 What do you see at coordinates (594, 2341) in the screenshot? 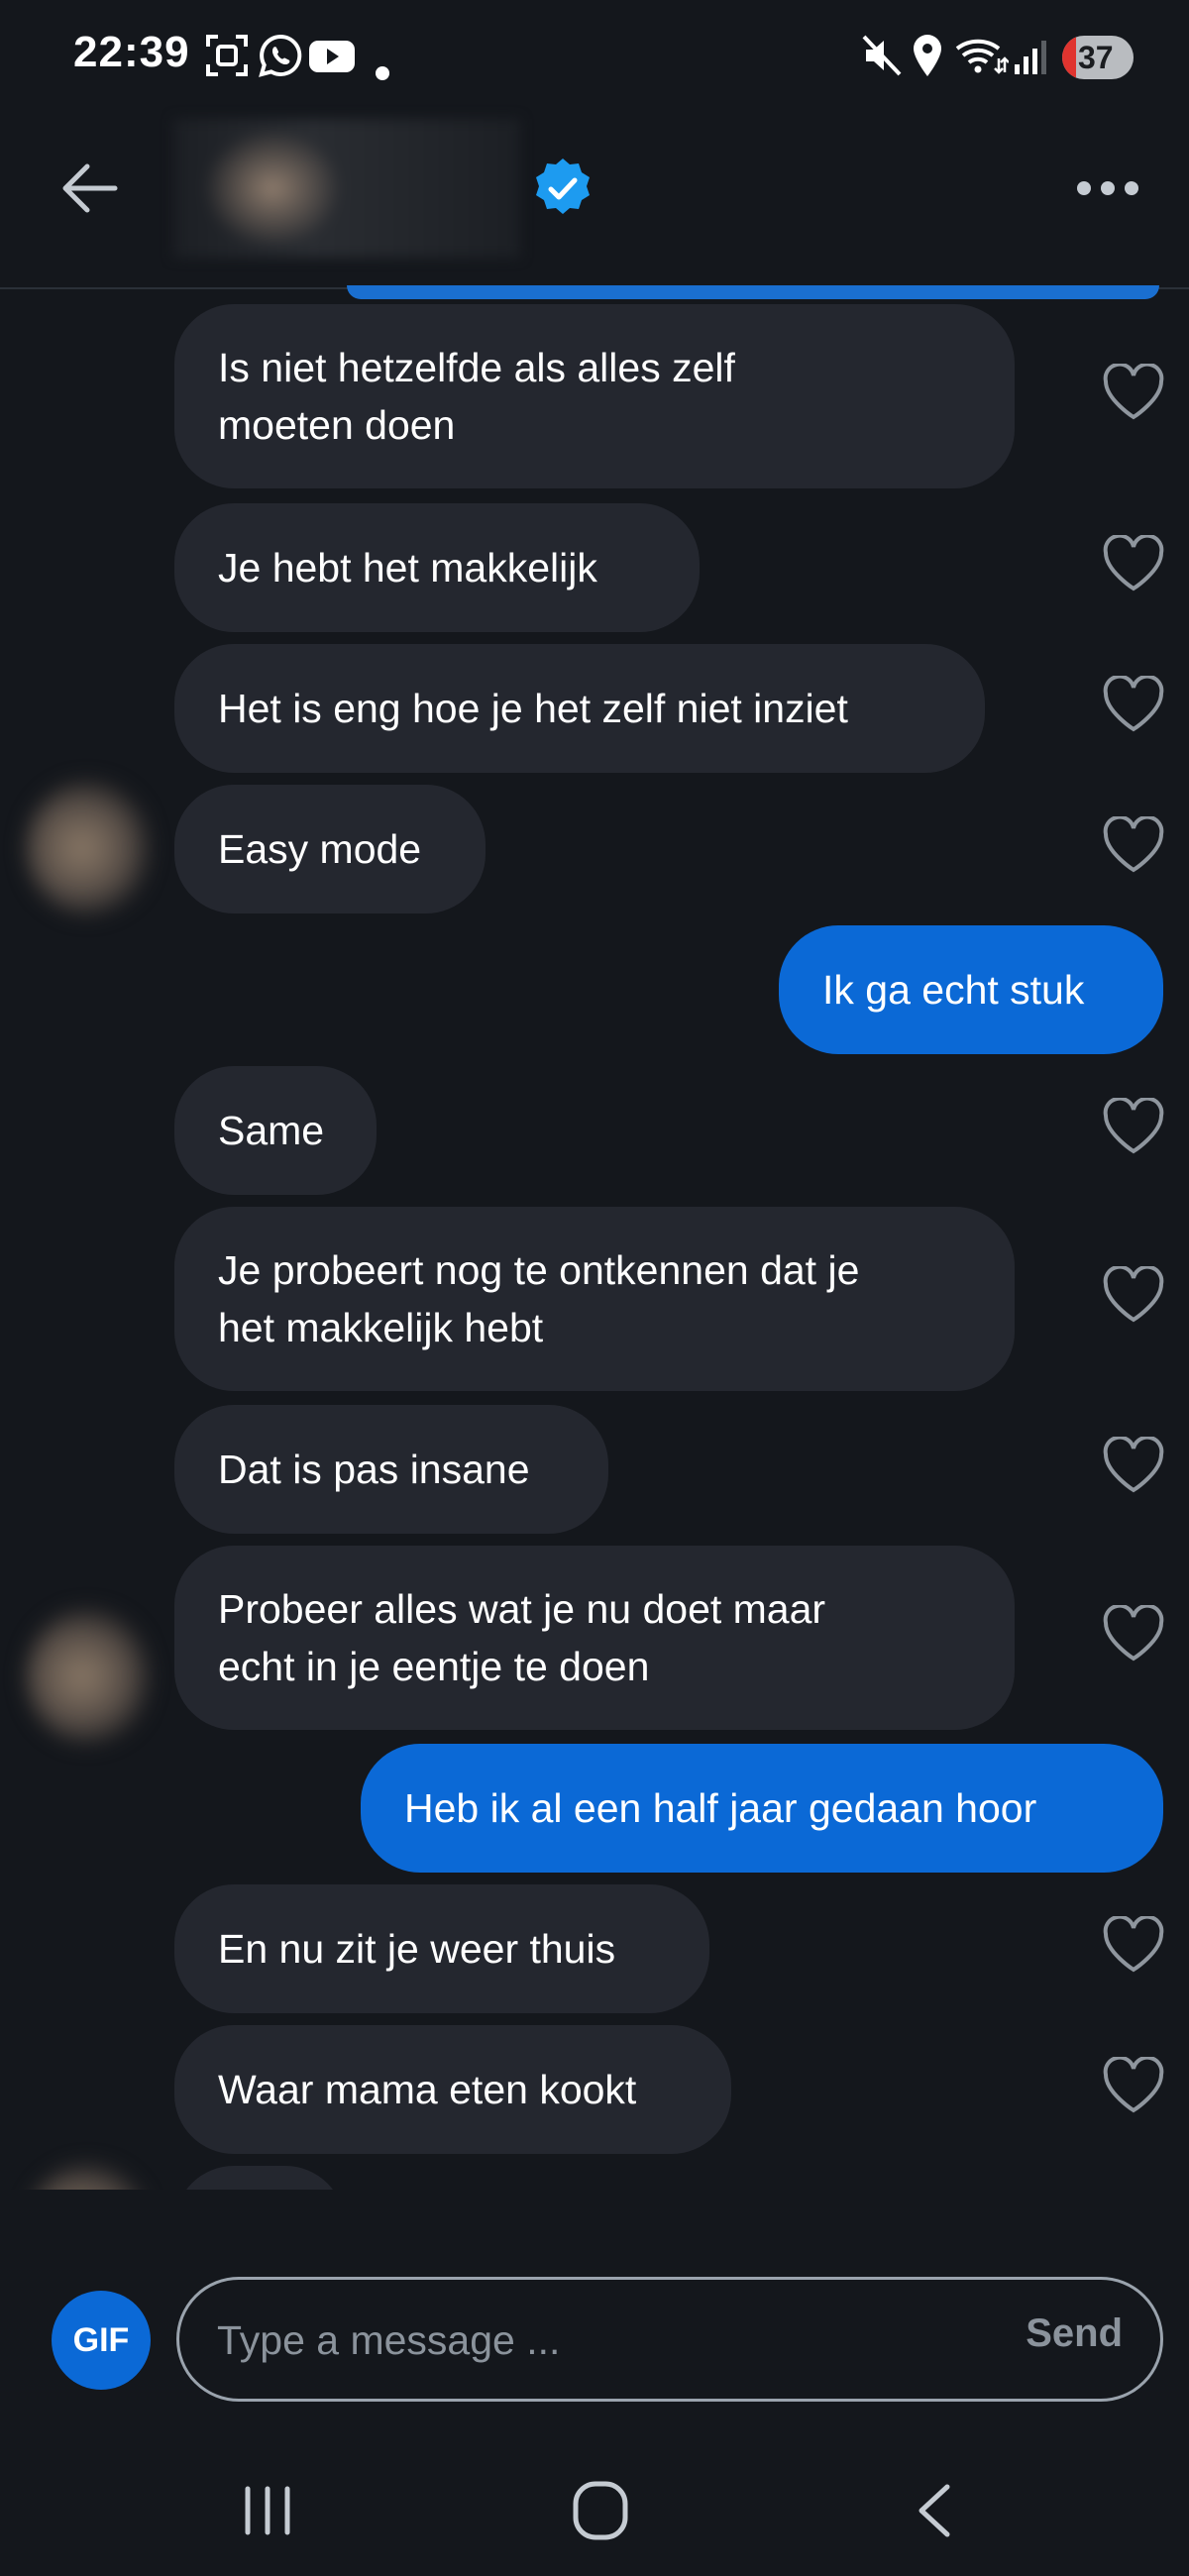
I see `message-input` at bounding box center [594, 2341].